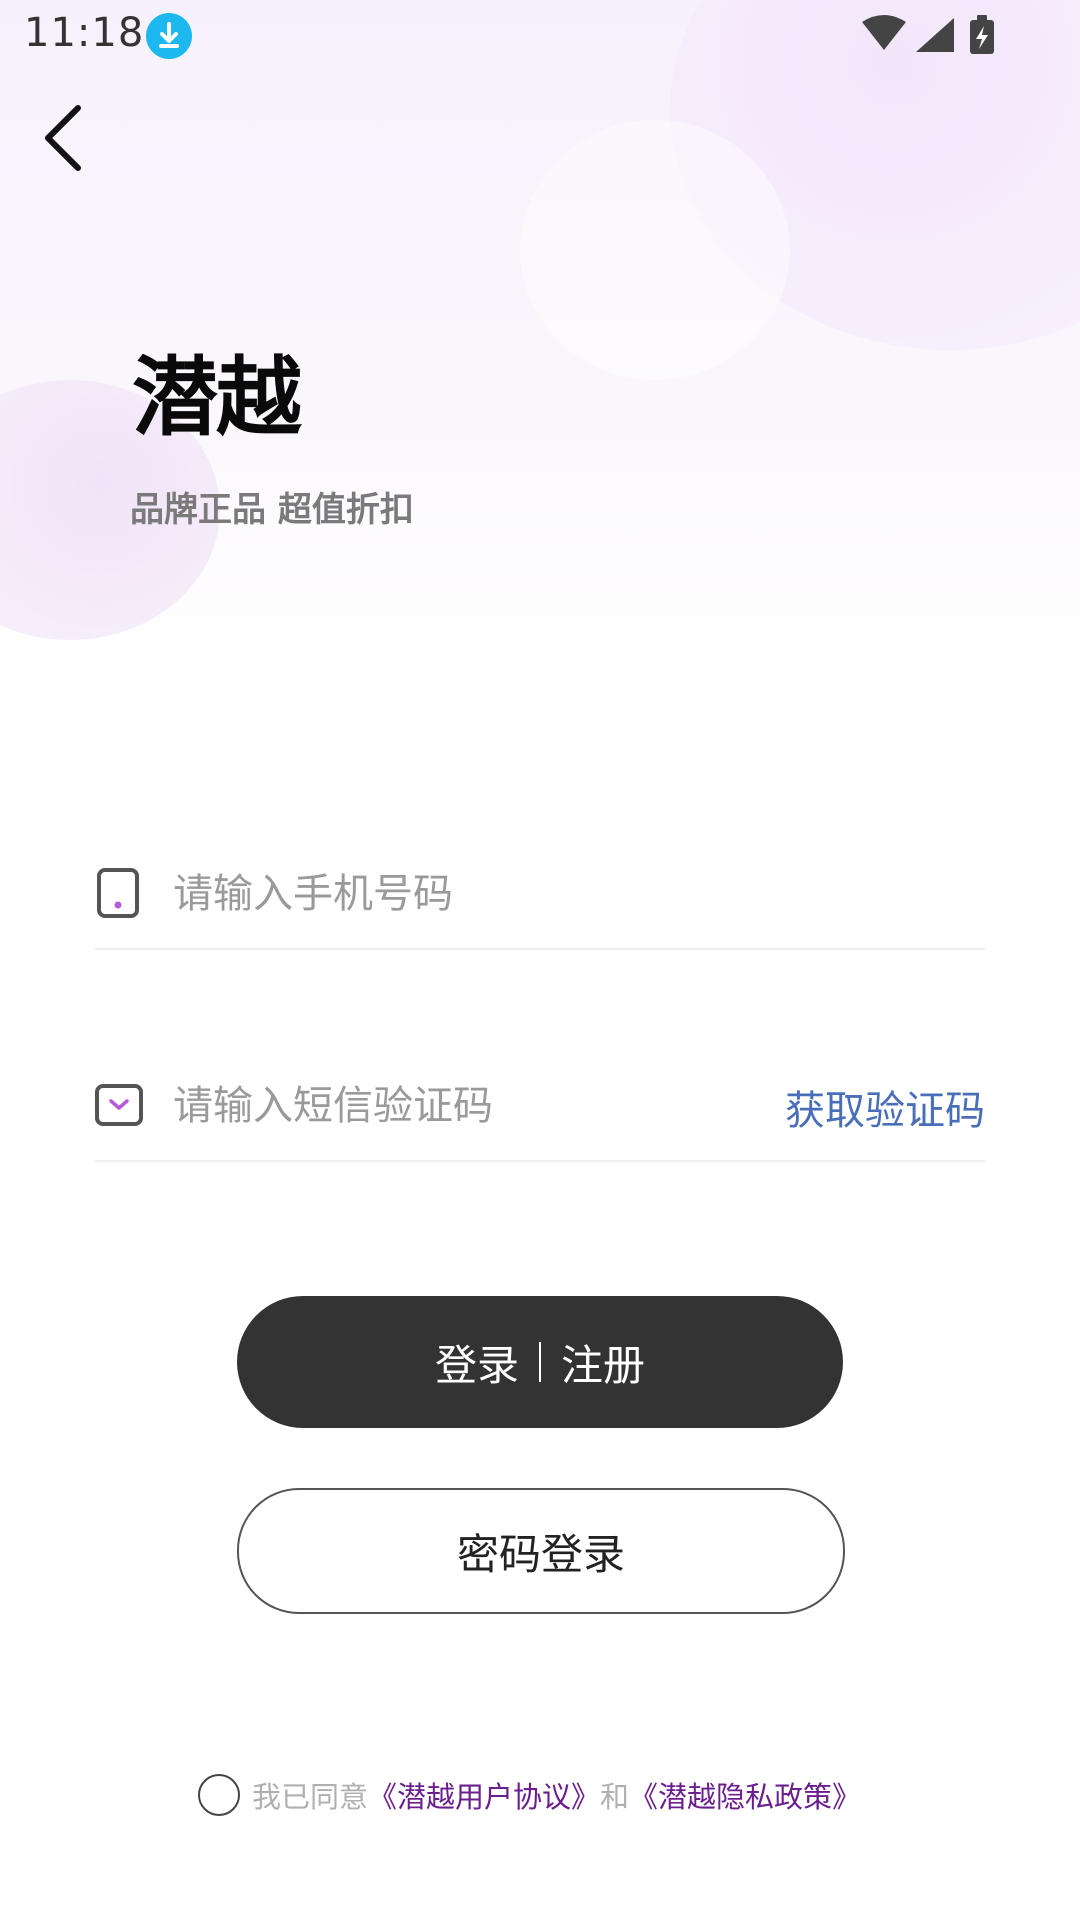 This screenshot has height=1920, width=1080. Describe the element at coordinates (982, 34) in the screenshot. I see `battery-charging-icon` at that location.